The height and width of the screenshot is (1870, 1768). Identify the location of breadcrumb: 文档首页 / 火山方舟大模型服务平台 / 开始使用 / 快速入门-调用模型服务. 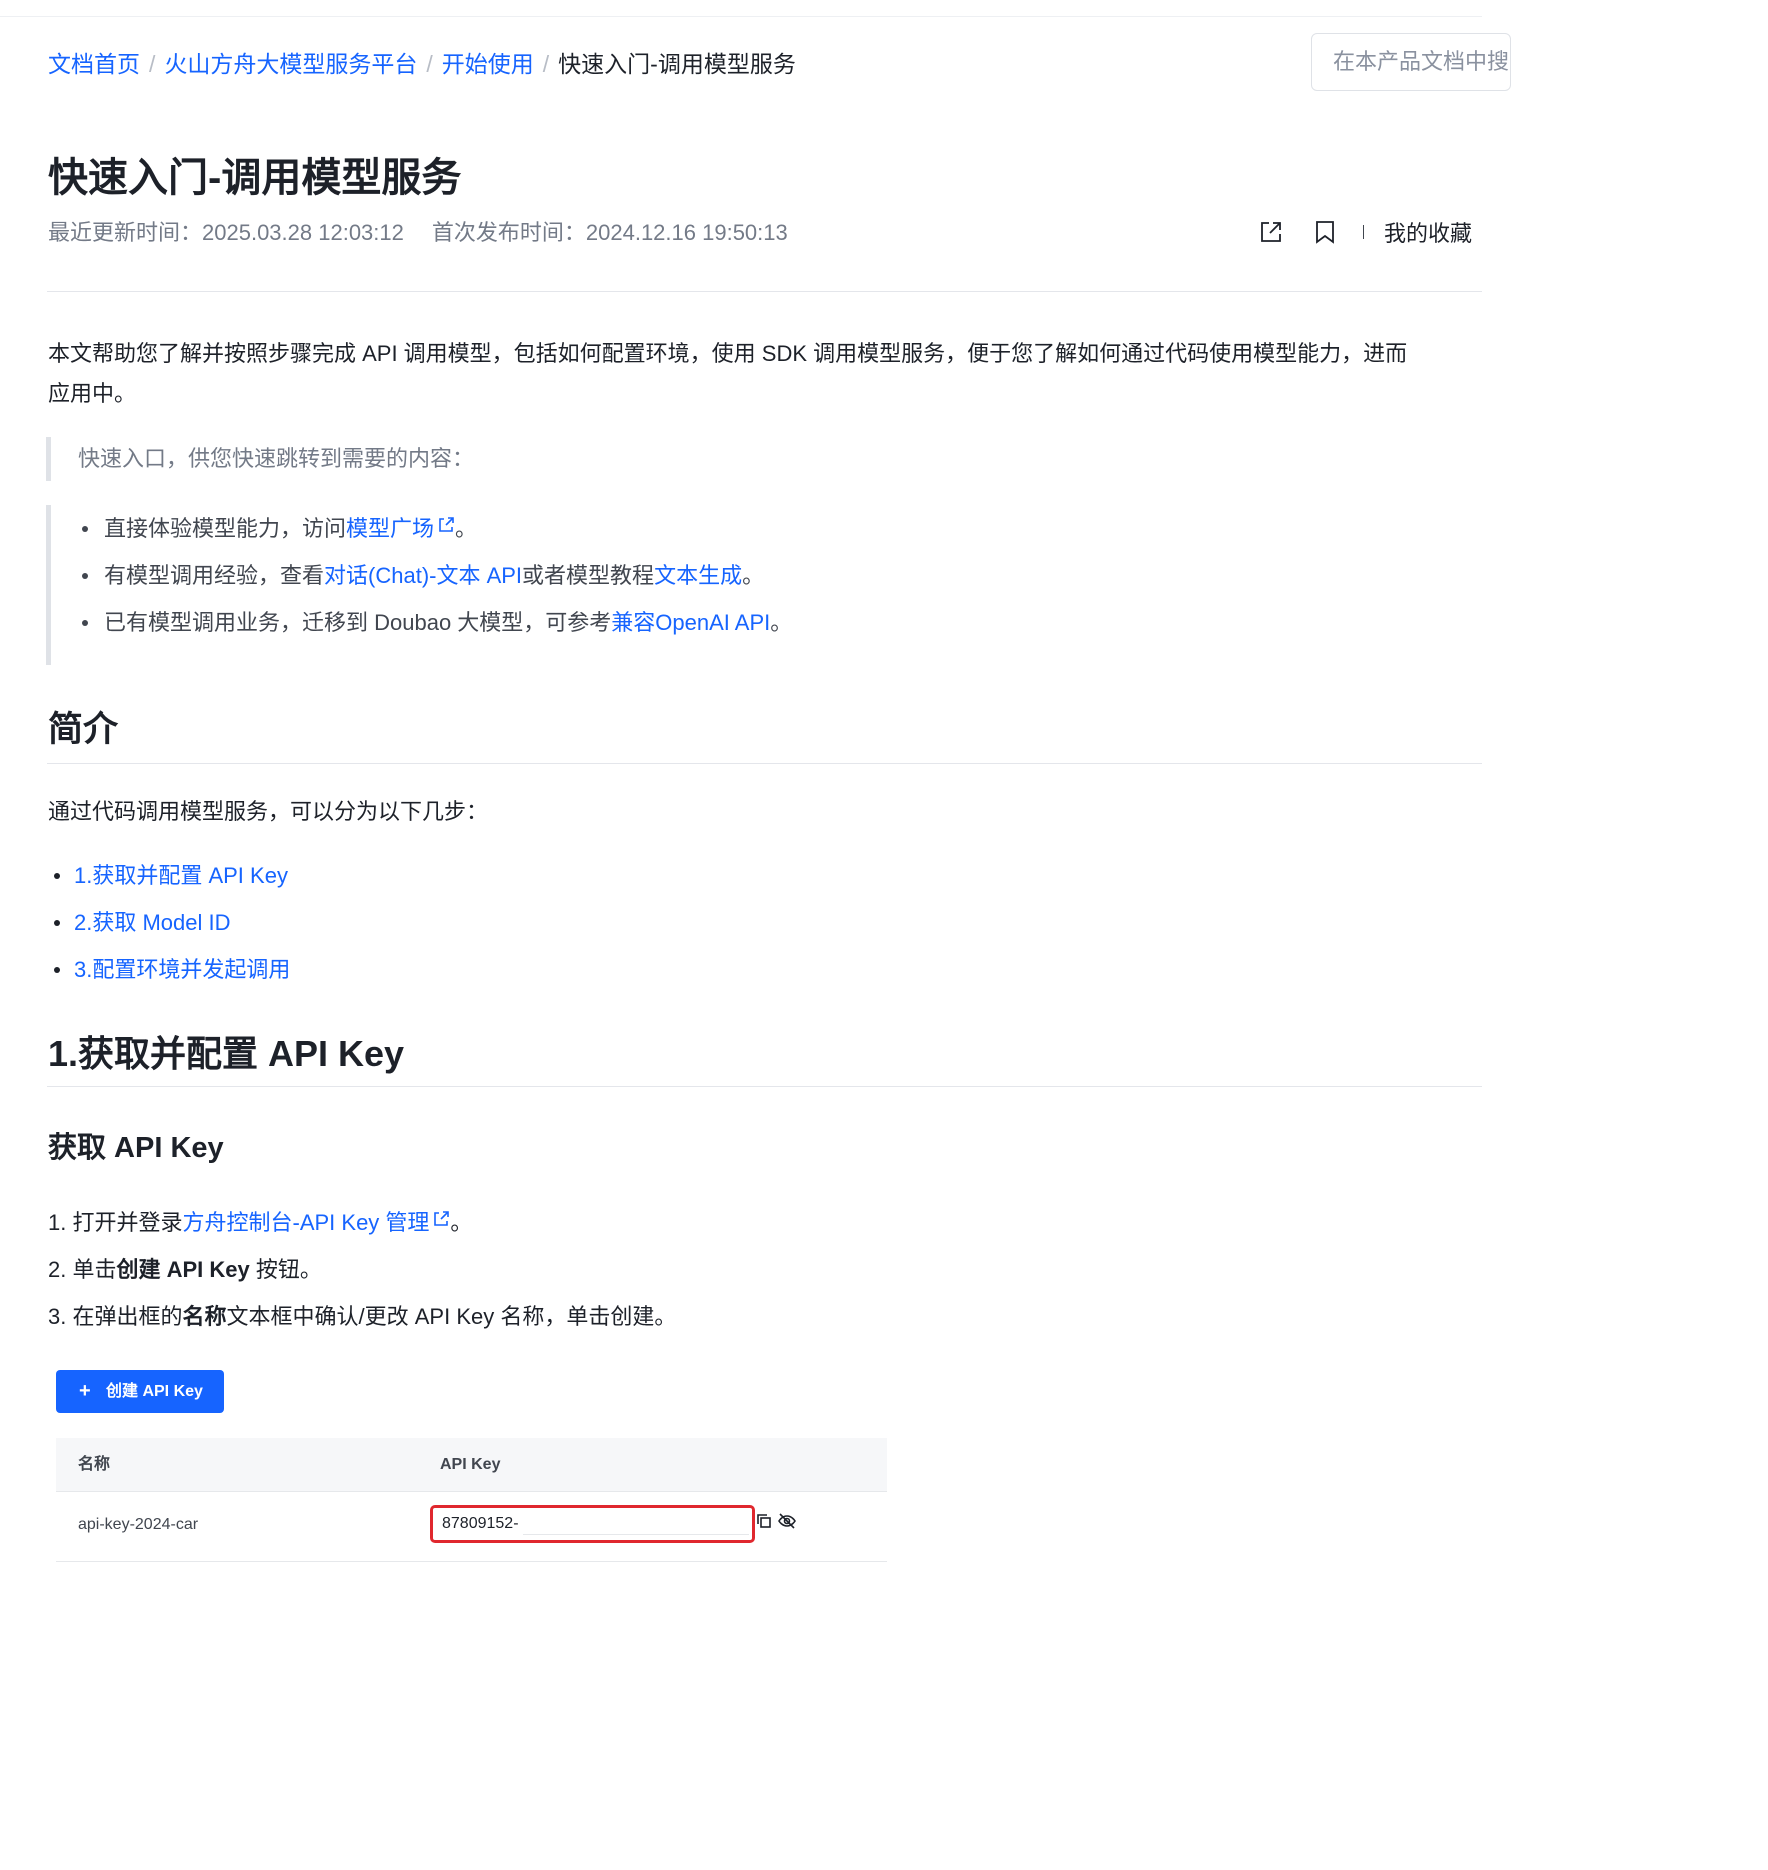
(422, 64).